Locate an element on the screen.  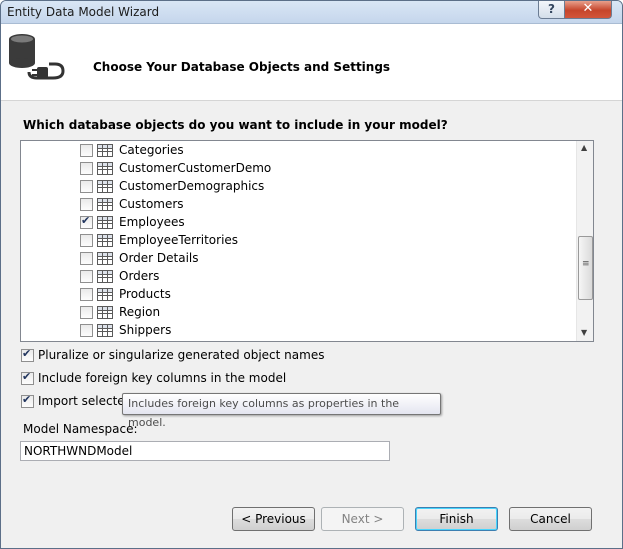
tree-item: EmployeeTerritories is located at coordinates (159, 240).